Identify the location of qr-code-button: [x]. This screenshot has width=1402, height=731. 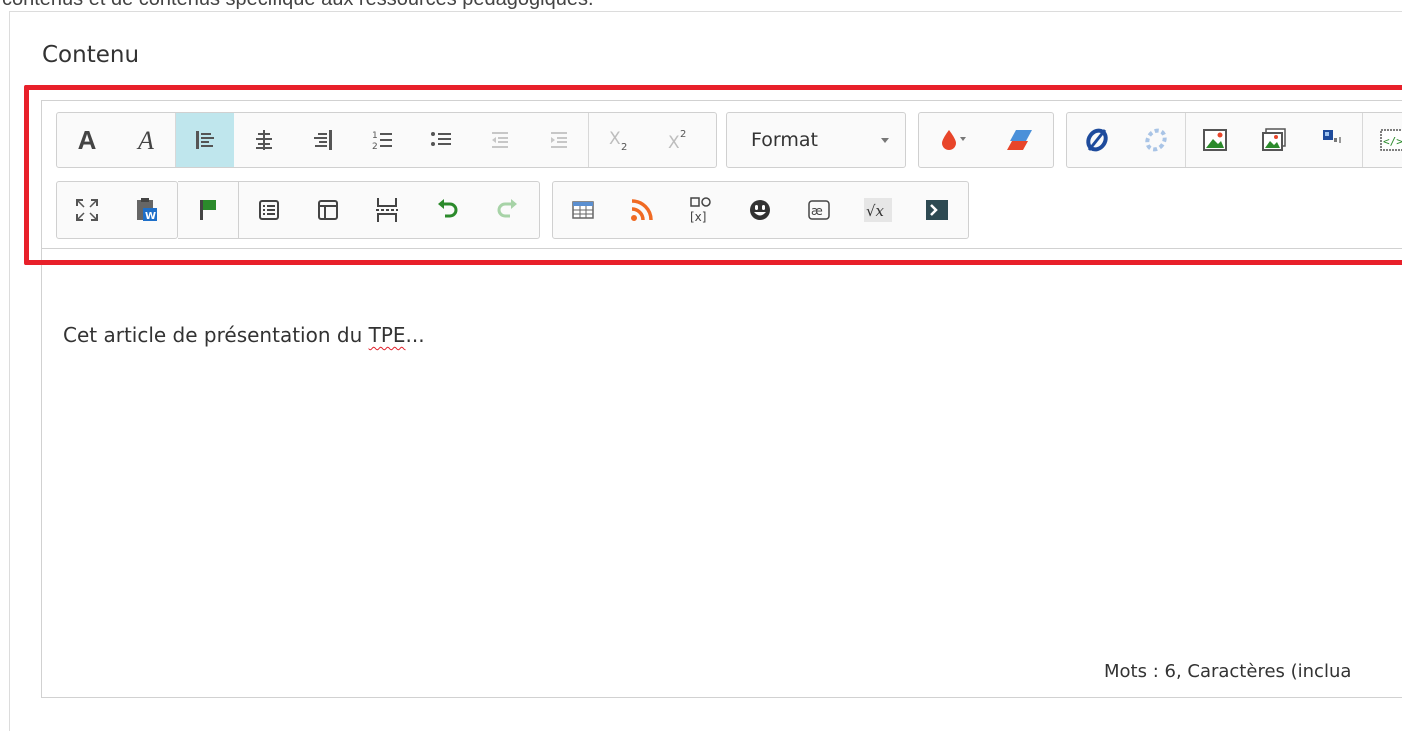
(700, 210).